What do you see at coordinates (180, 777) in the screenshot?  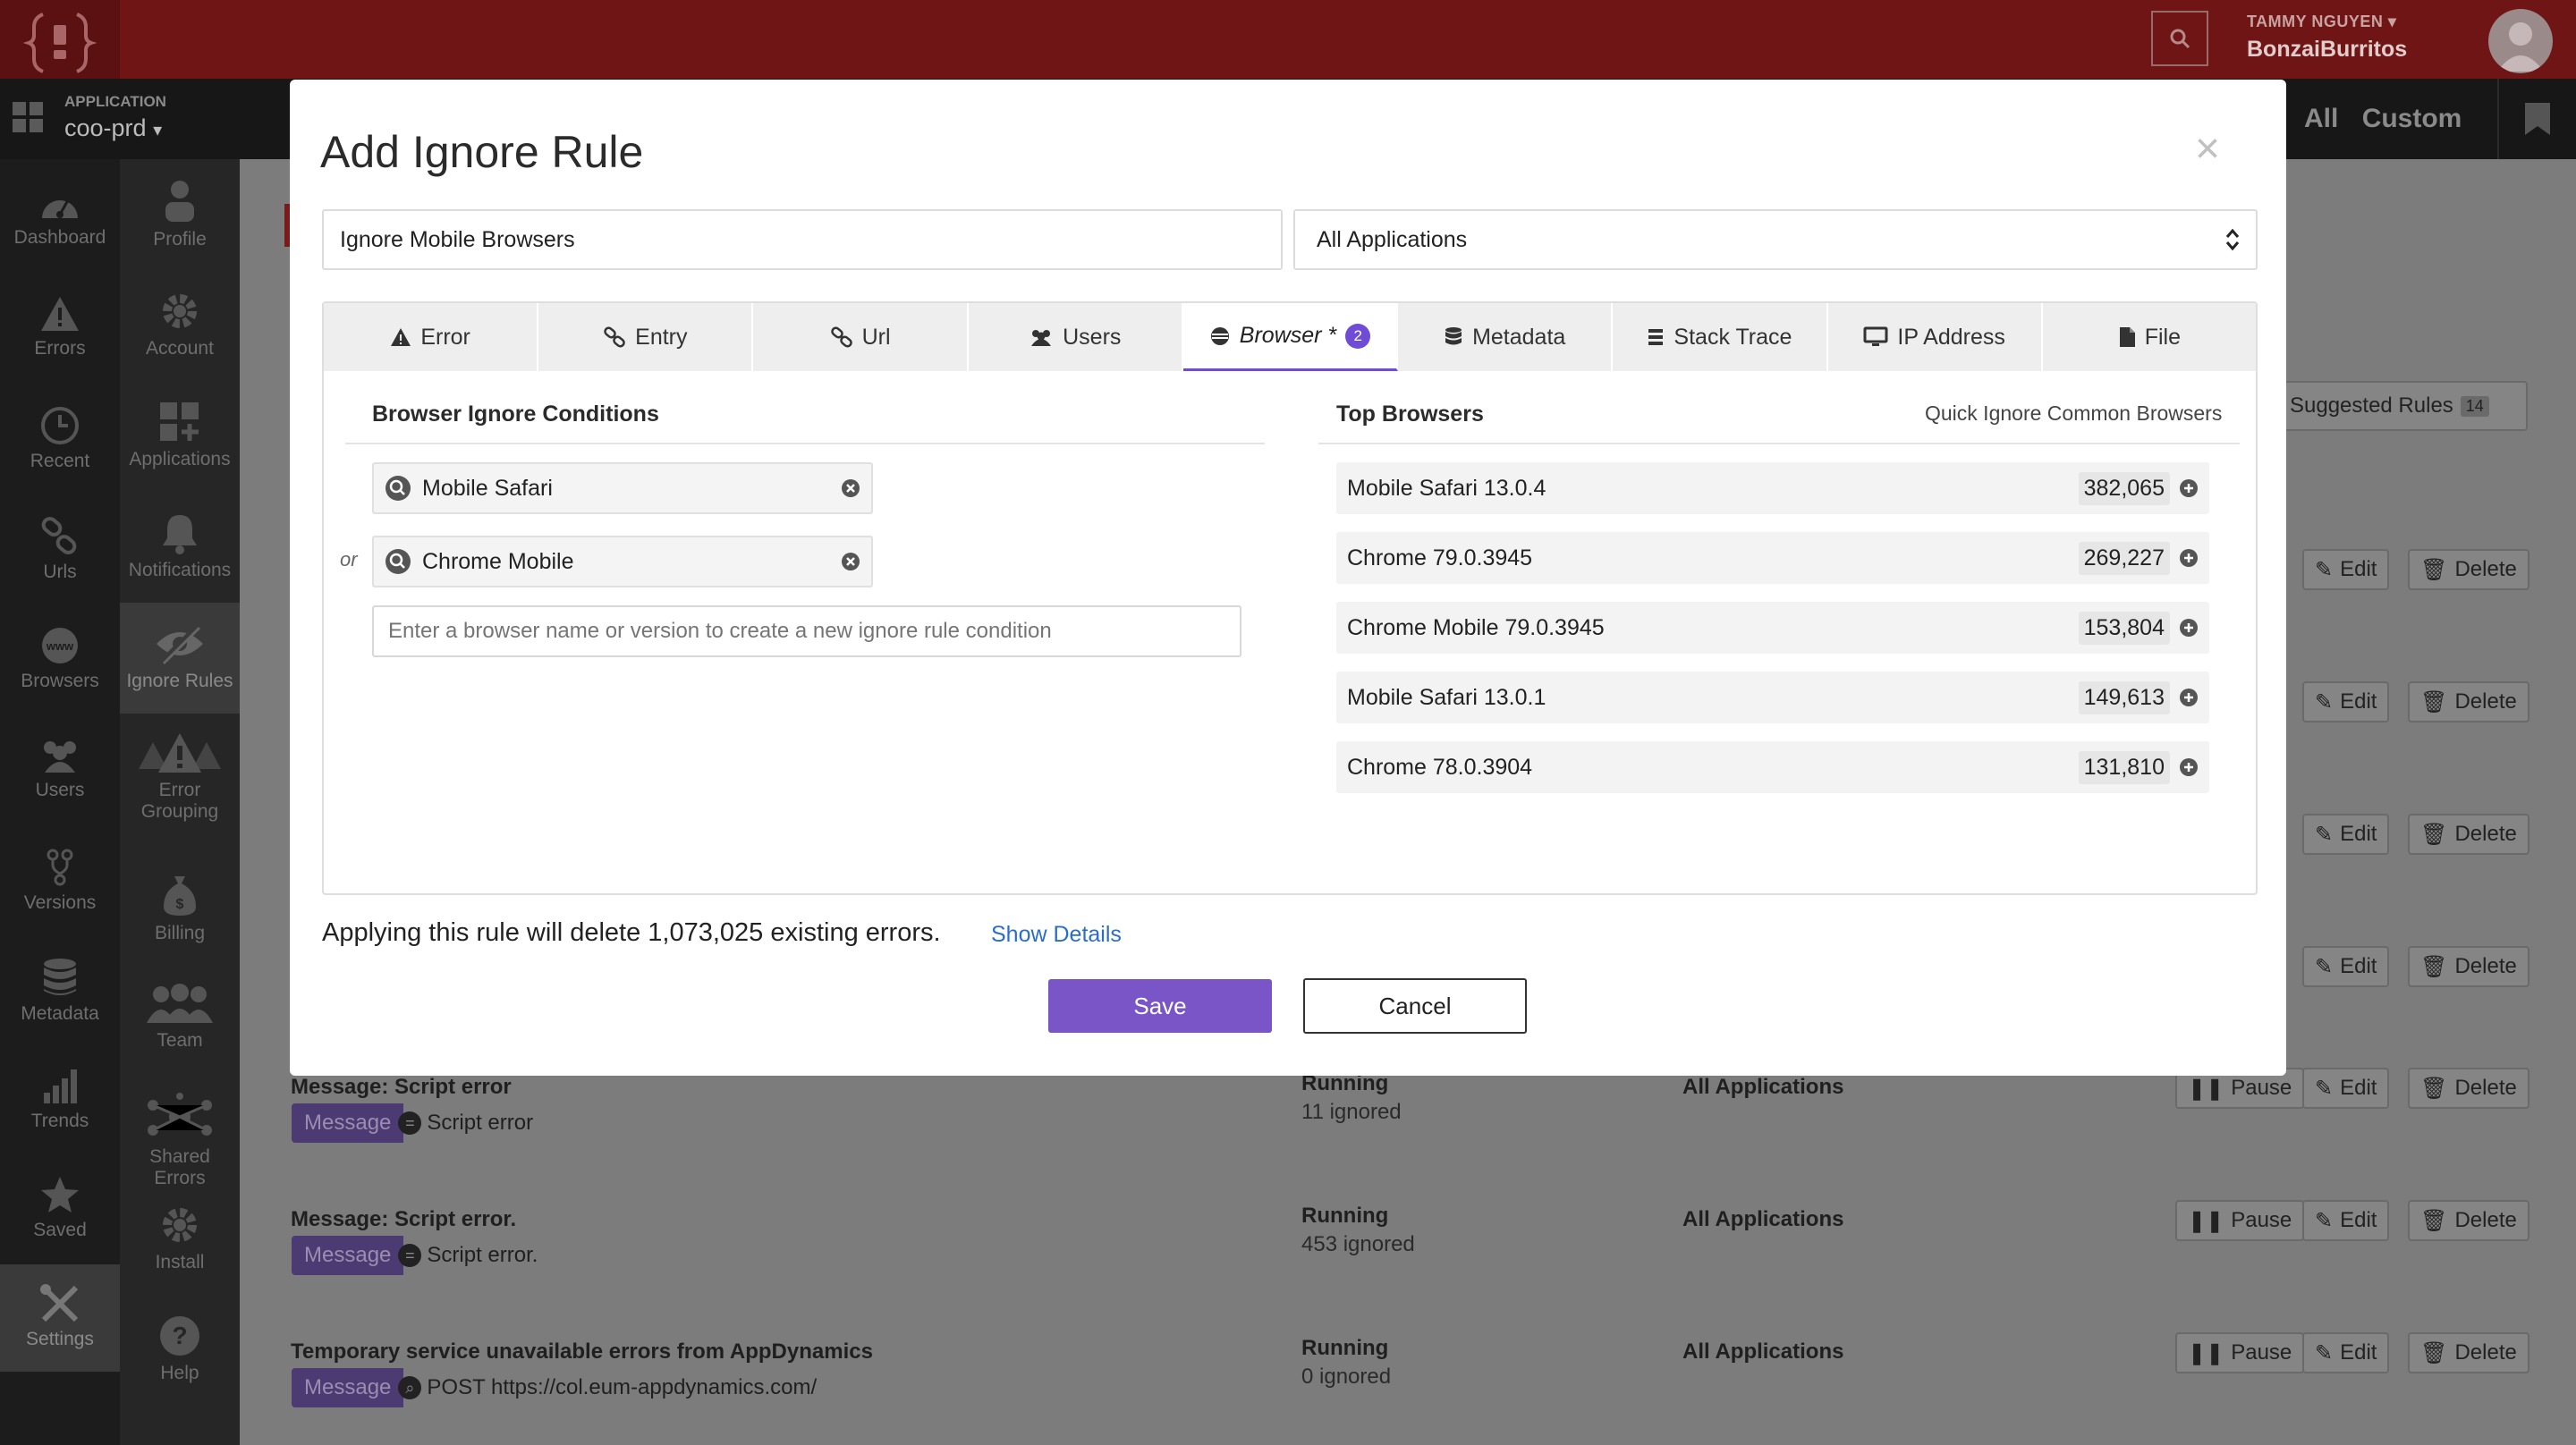 I see `nav-error-grouping: Error Grouping` at bounding box center [180, 777].